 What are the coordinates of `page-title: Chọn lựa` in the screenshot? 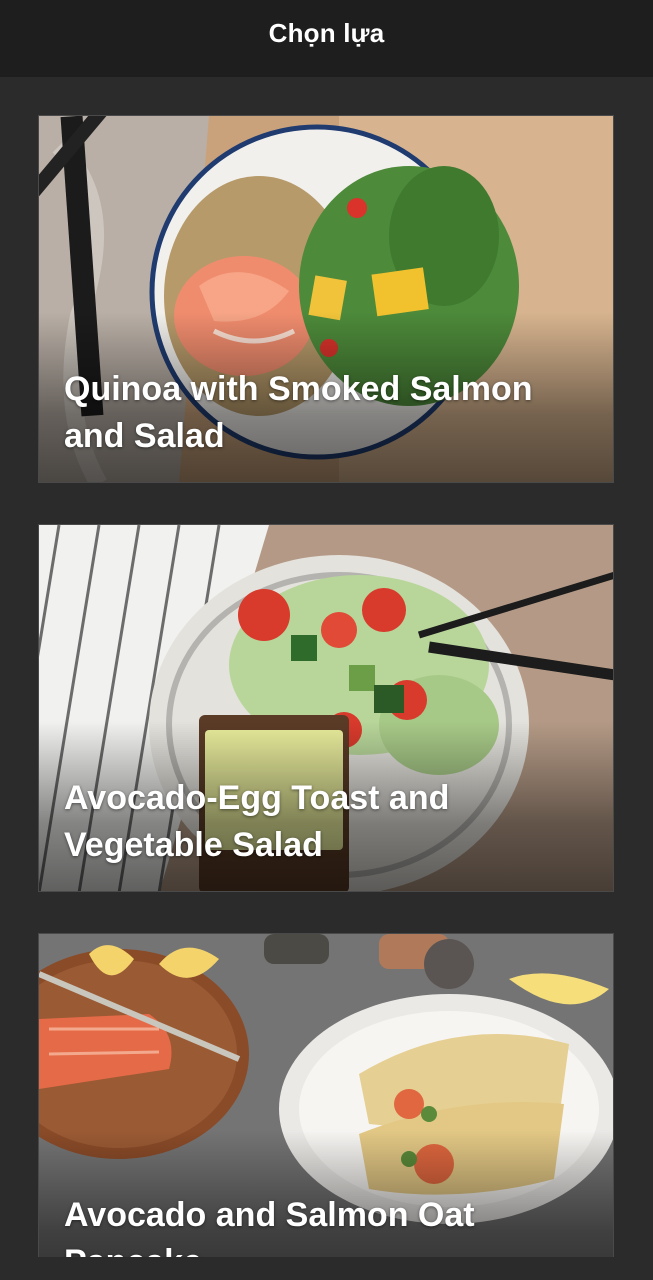 It's located at (326, 33).